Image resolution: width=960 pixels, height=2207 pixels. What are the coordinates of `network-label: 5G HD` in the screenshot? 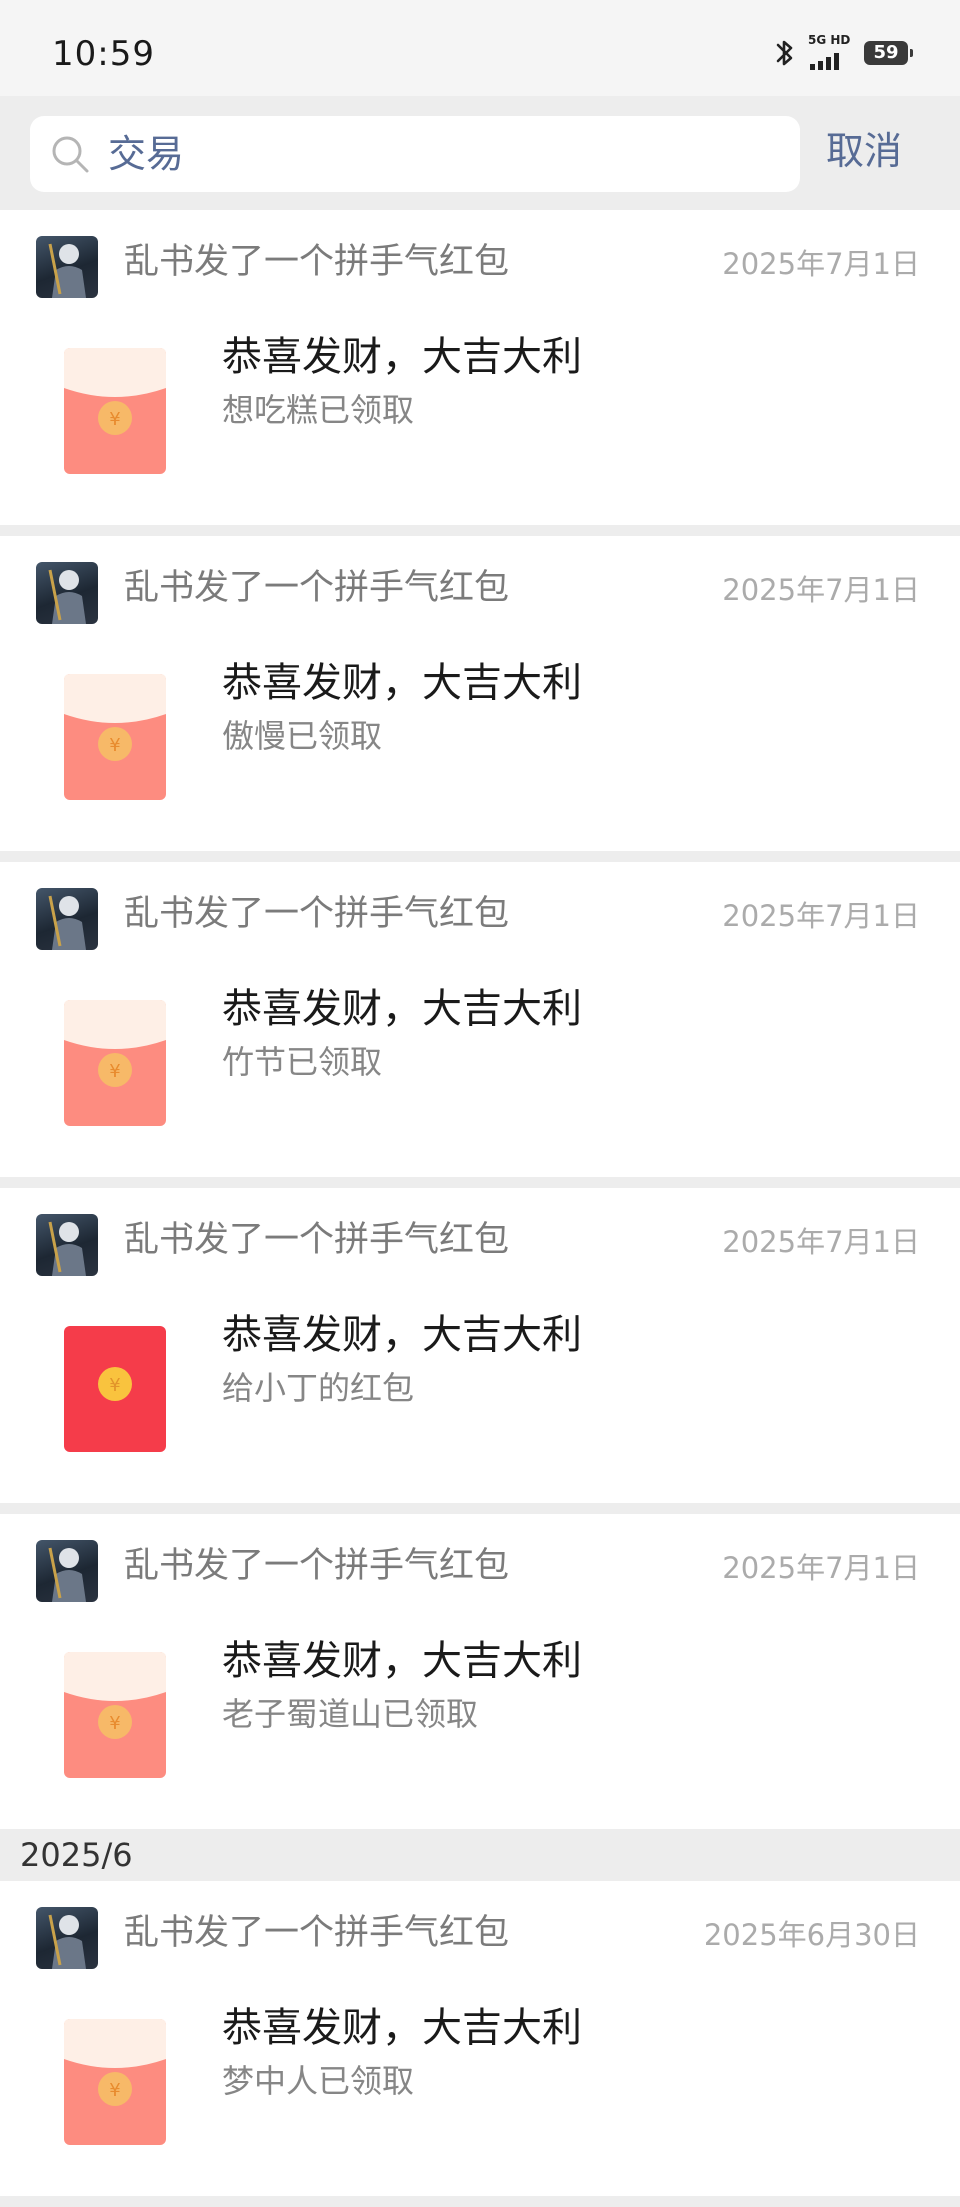 It's located at (829, 40).